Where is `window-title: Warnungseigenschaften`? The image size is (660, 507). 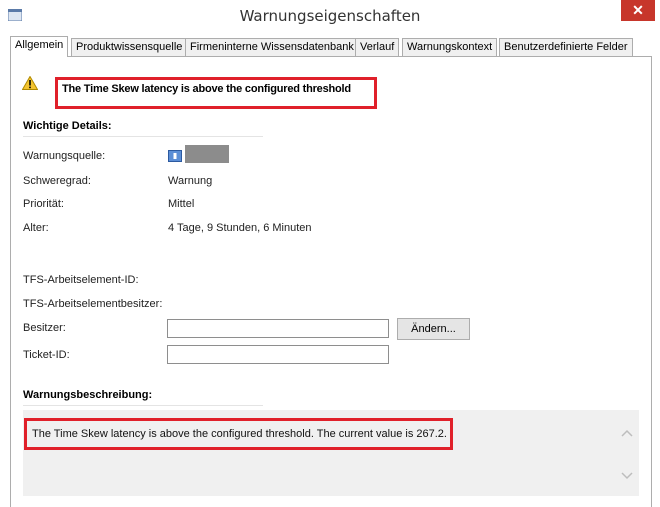
window-title: Warnungseigenschaften is located at coordinates (330, 16).